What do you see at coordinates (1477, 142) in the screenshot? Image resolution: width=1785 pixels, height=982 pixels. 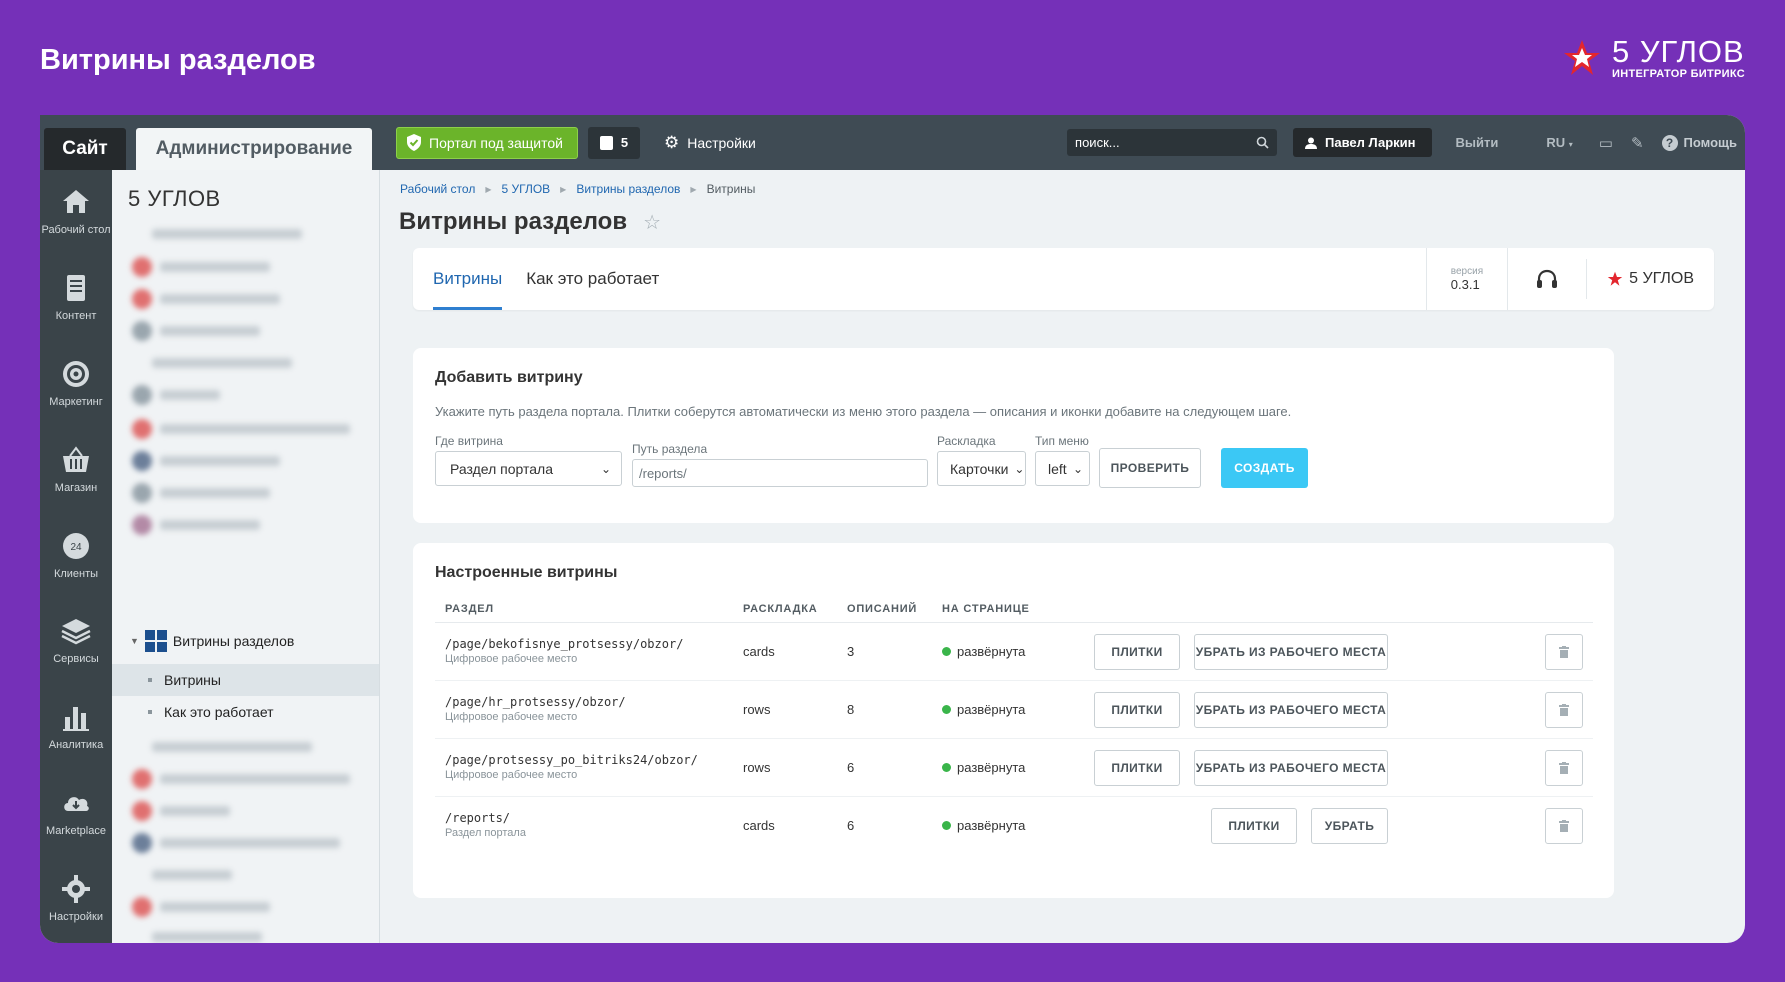 I see `logout-link: Выйти` at bounding box center [1477, 142].